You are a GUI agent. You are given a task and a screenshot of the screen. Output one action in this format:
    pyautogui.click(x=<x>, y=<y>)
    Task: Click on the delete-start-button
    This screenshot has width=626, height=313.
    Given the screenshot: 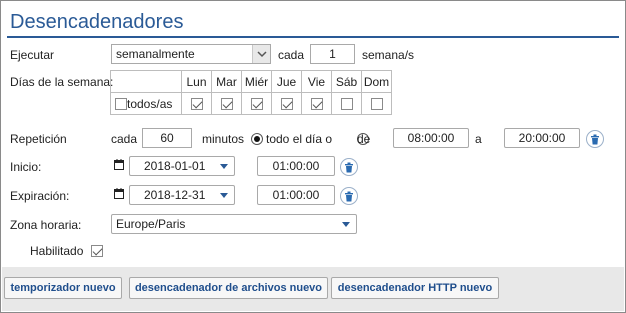 What is the action you would take?
    pyautogui.click(x=349, y=167)
    